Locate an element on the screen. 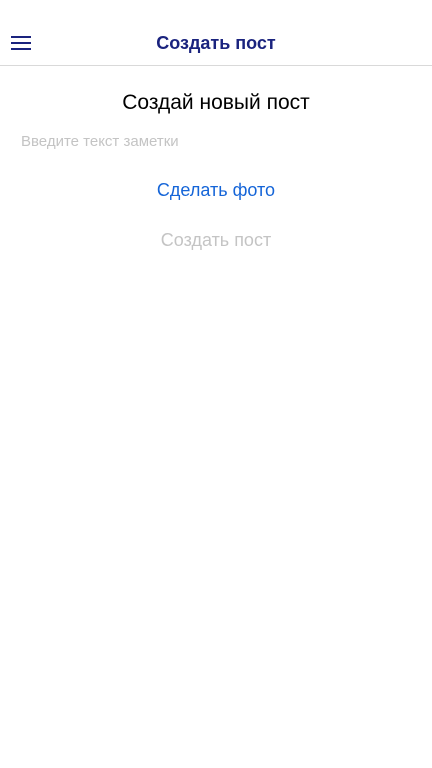  create-post-button: Создать пост is located at coordinates (216, 240).